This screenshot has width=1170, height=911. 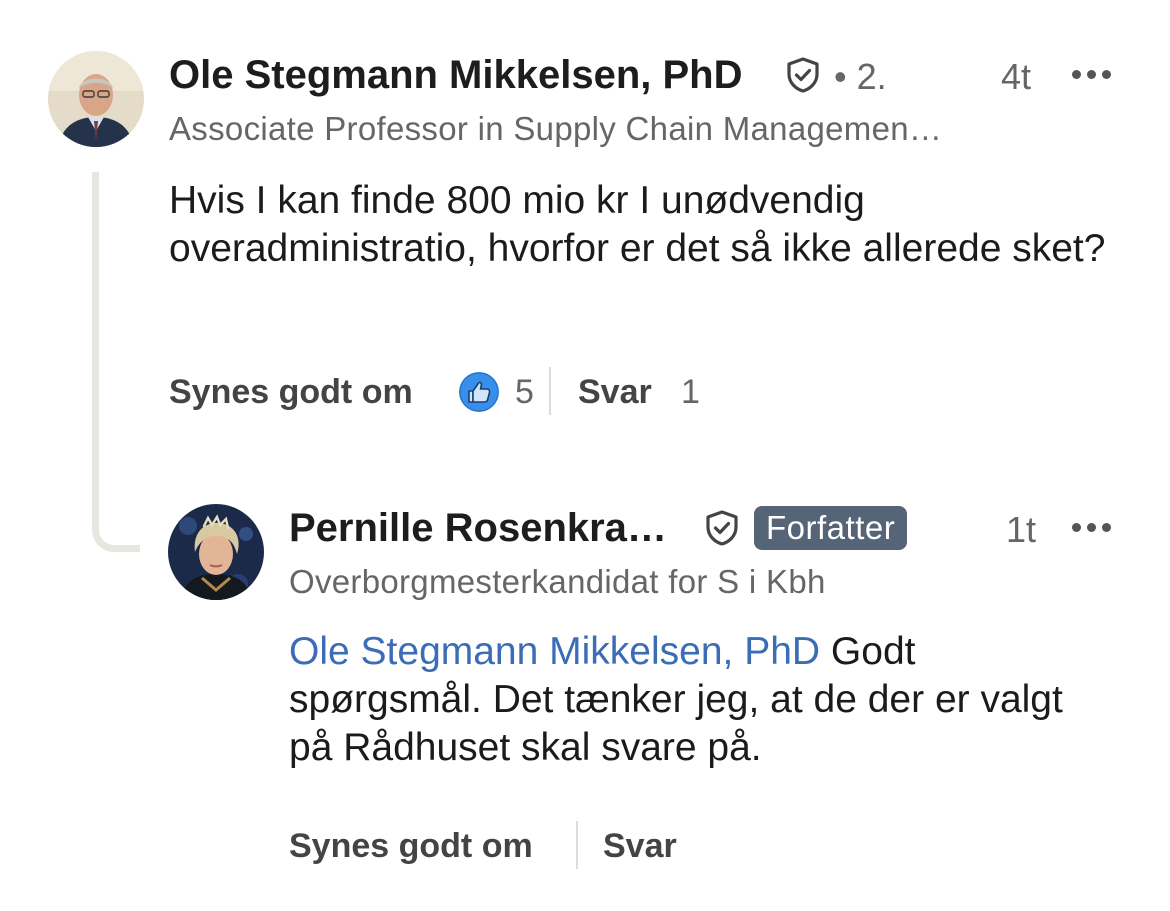 What do you see at coordinates (1021, 529) in the screenshot?
I see `reply-timestamp: 1t` at bounding box center [1021, 529].